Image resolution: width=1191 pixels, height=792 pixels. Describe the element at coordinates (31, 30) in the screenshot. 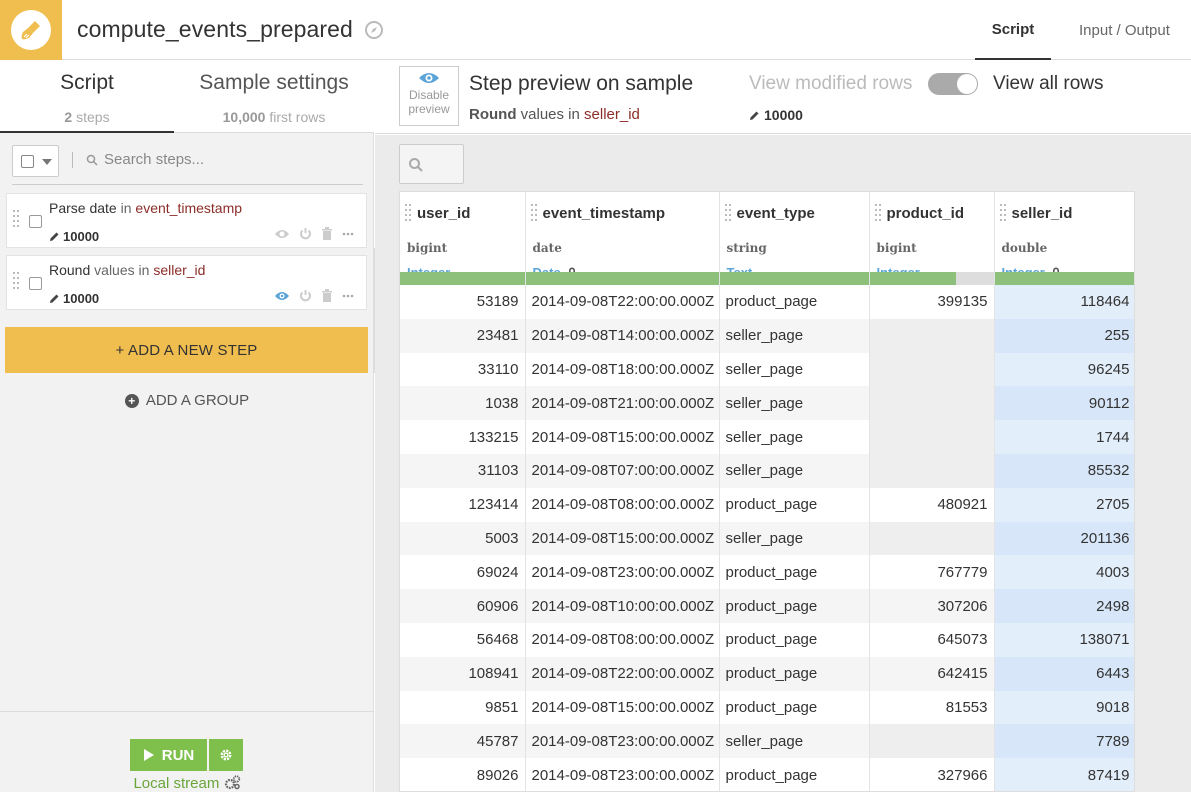

I see `prepare-recipe-icon` at that location.